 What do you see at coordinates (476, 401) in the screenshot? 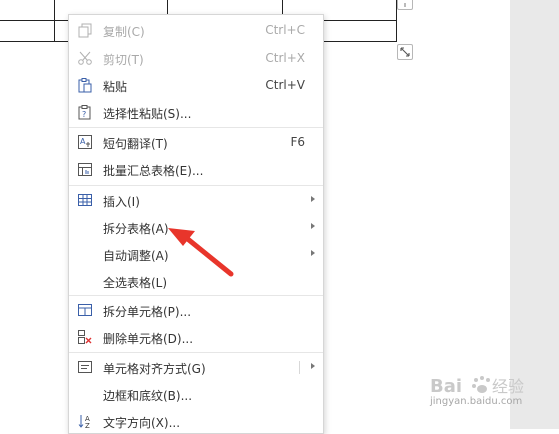
I see `watermark-domain: jingyan.baidu.com` at bounding box center [476, 401].